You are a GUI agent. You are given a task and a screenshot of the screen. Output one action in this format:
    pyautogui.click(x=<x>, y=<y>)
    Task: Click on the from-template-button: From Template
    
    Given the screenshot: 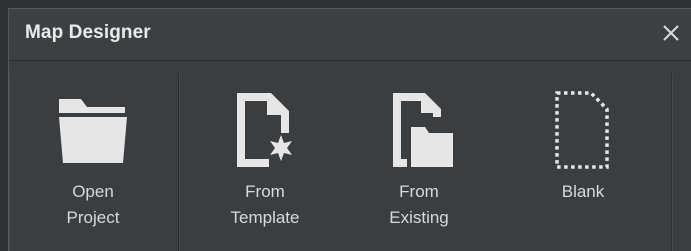 What is the action you would take?
    pyautogui.click(x=265, y=164)
    